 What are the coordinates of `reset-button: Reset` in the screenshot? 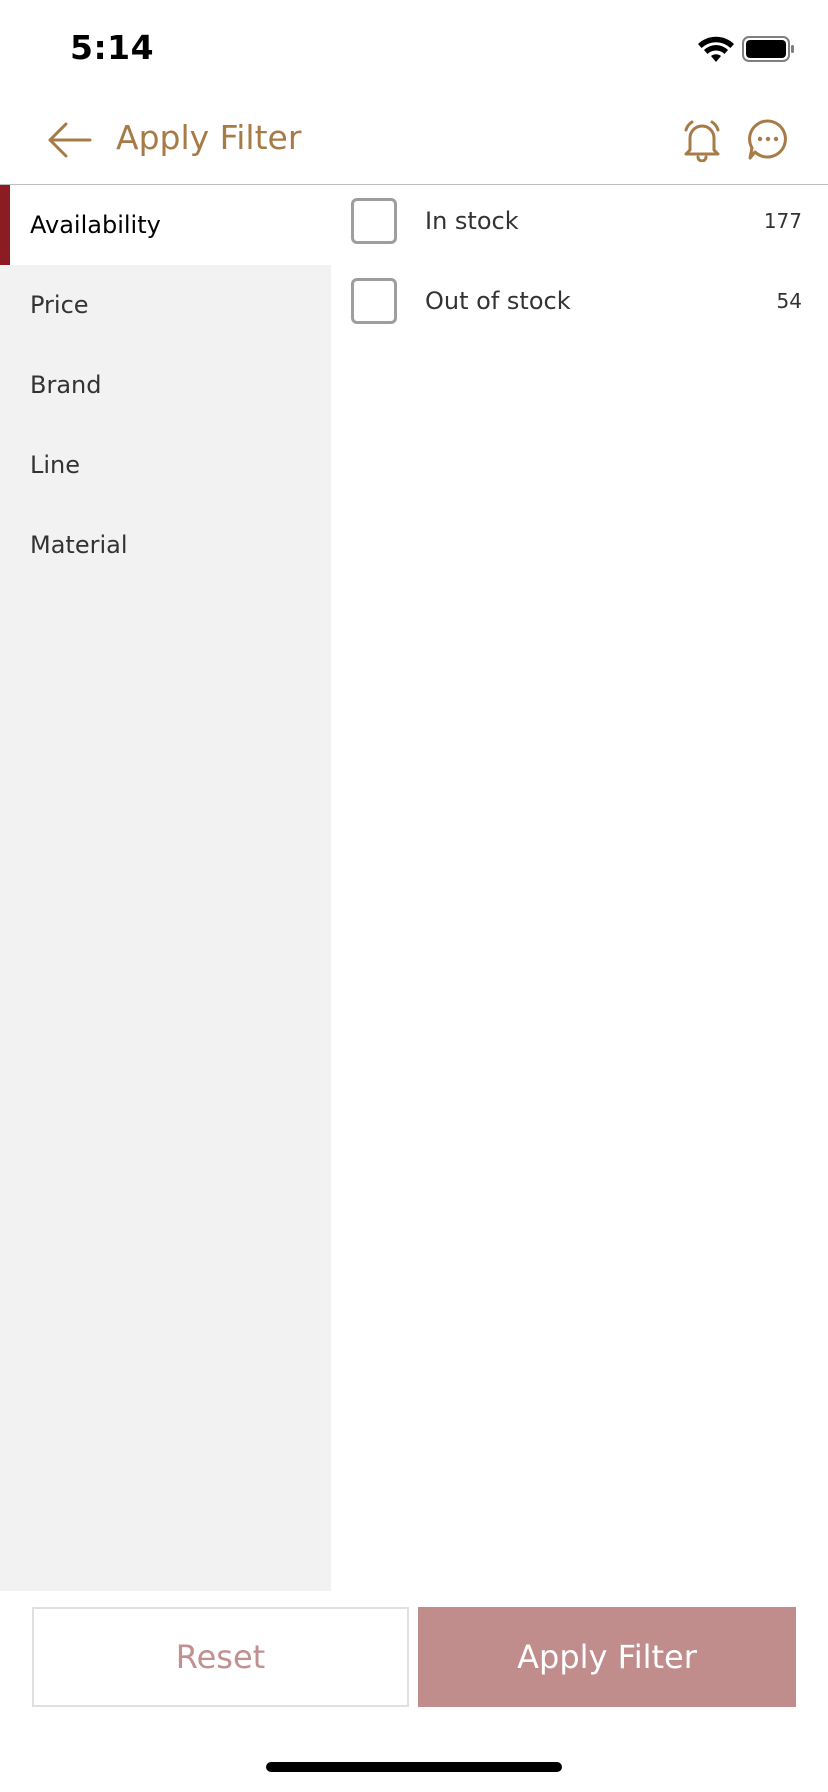 It's located at (220, 1657).